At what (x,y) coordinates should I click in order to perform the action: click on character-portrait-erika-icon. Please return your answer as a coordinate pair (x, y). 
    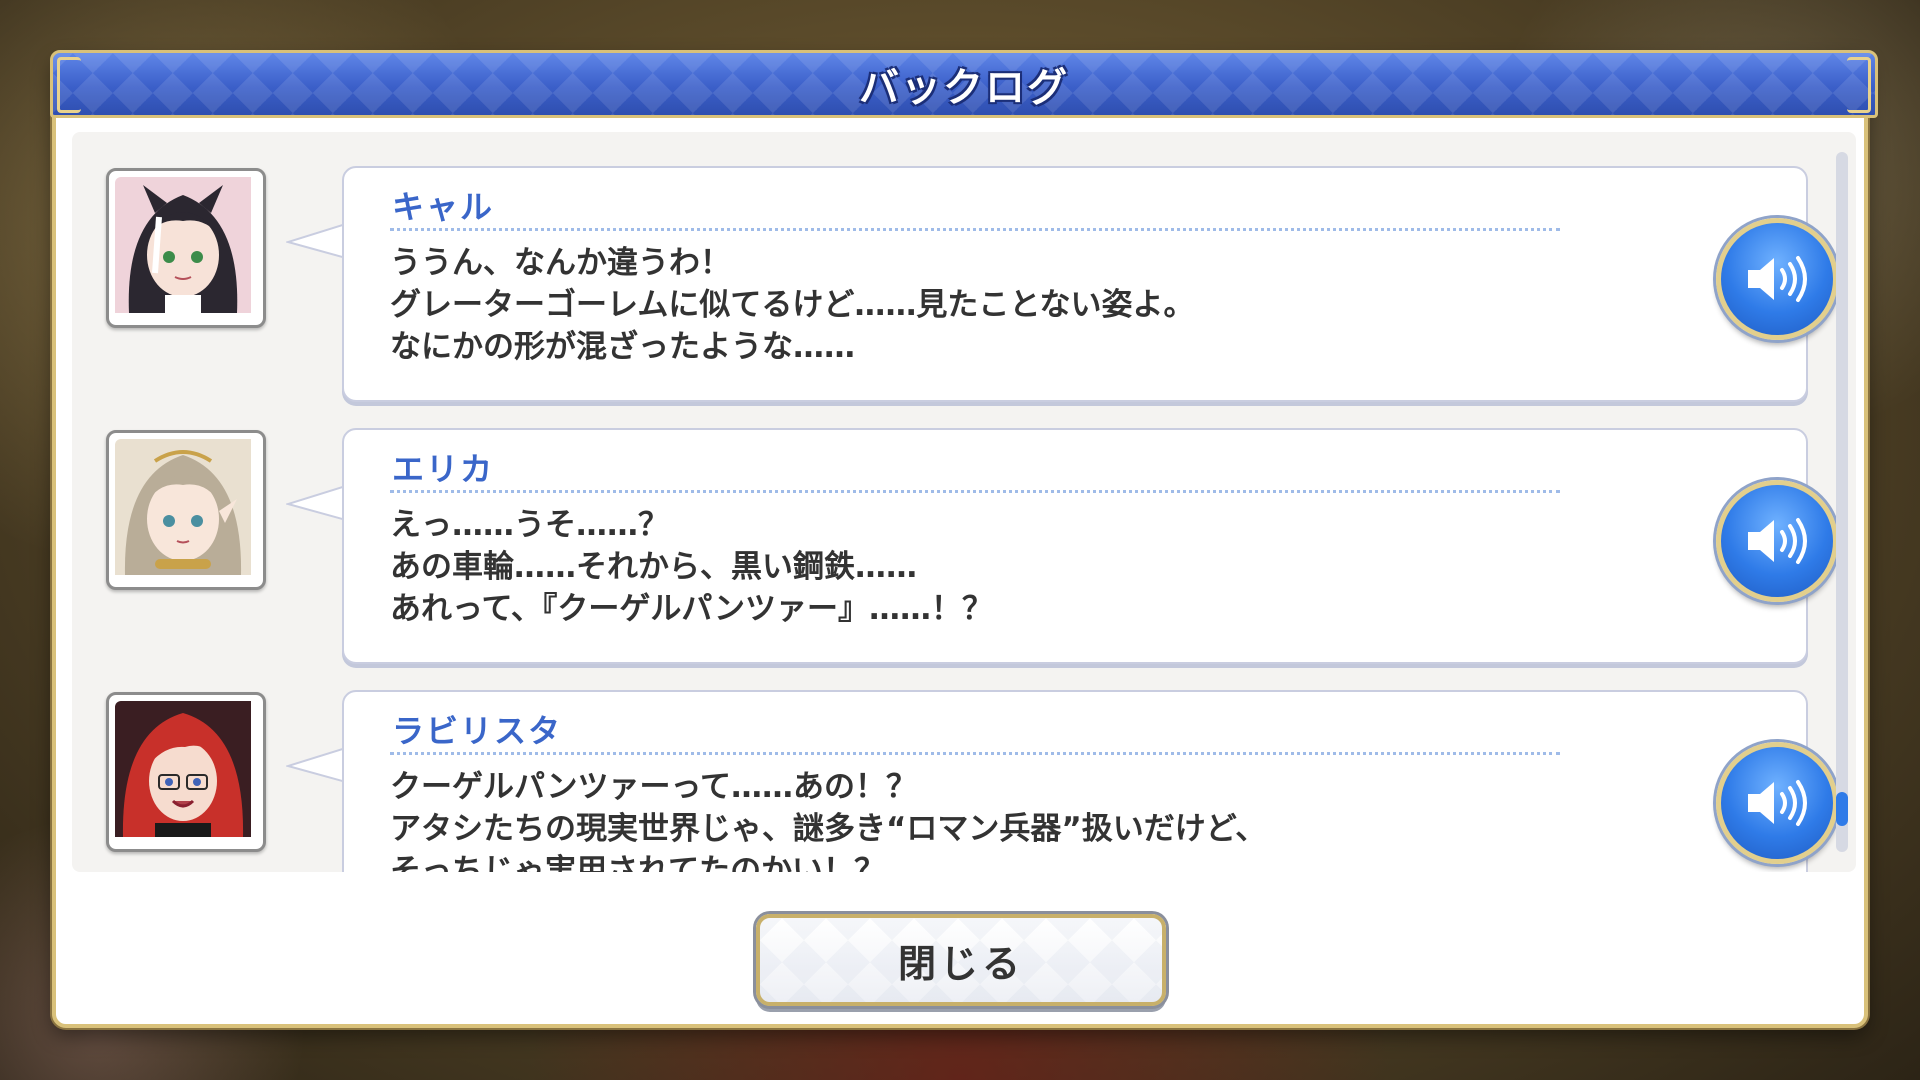
    Looking at the image, I should click on (186, 510).